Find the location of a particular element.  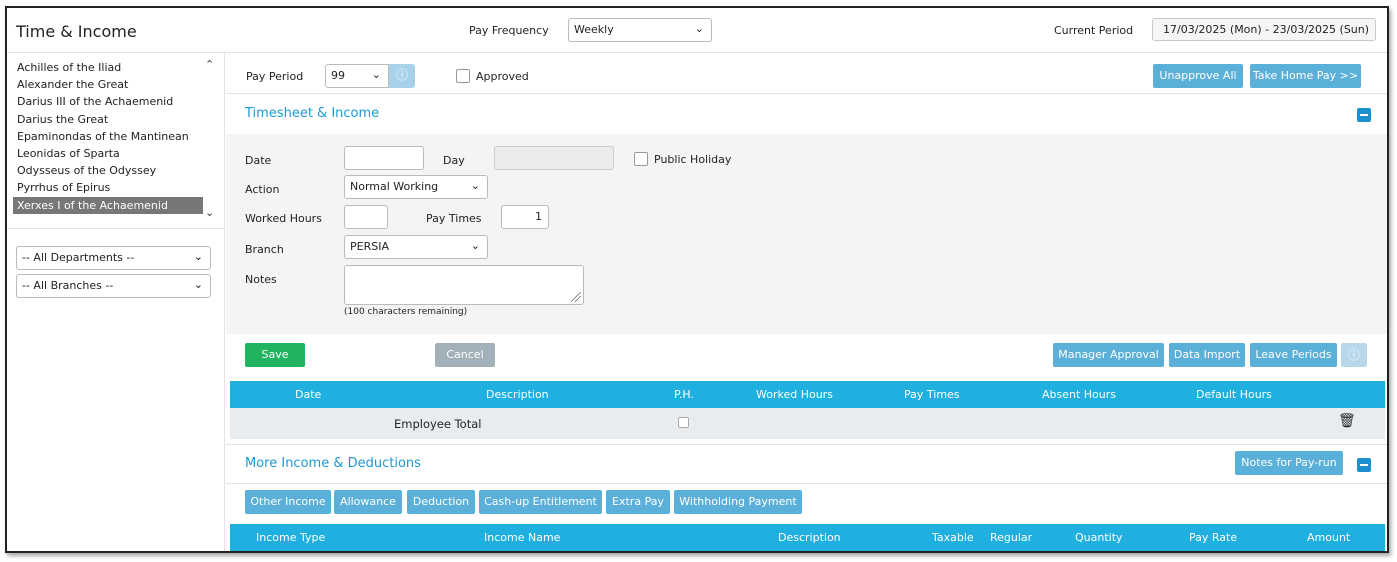

scroll-up-icon: ⌃ is located at coordinates (209, 64).